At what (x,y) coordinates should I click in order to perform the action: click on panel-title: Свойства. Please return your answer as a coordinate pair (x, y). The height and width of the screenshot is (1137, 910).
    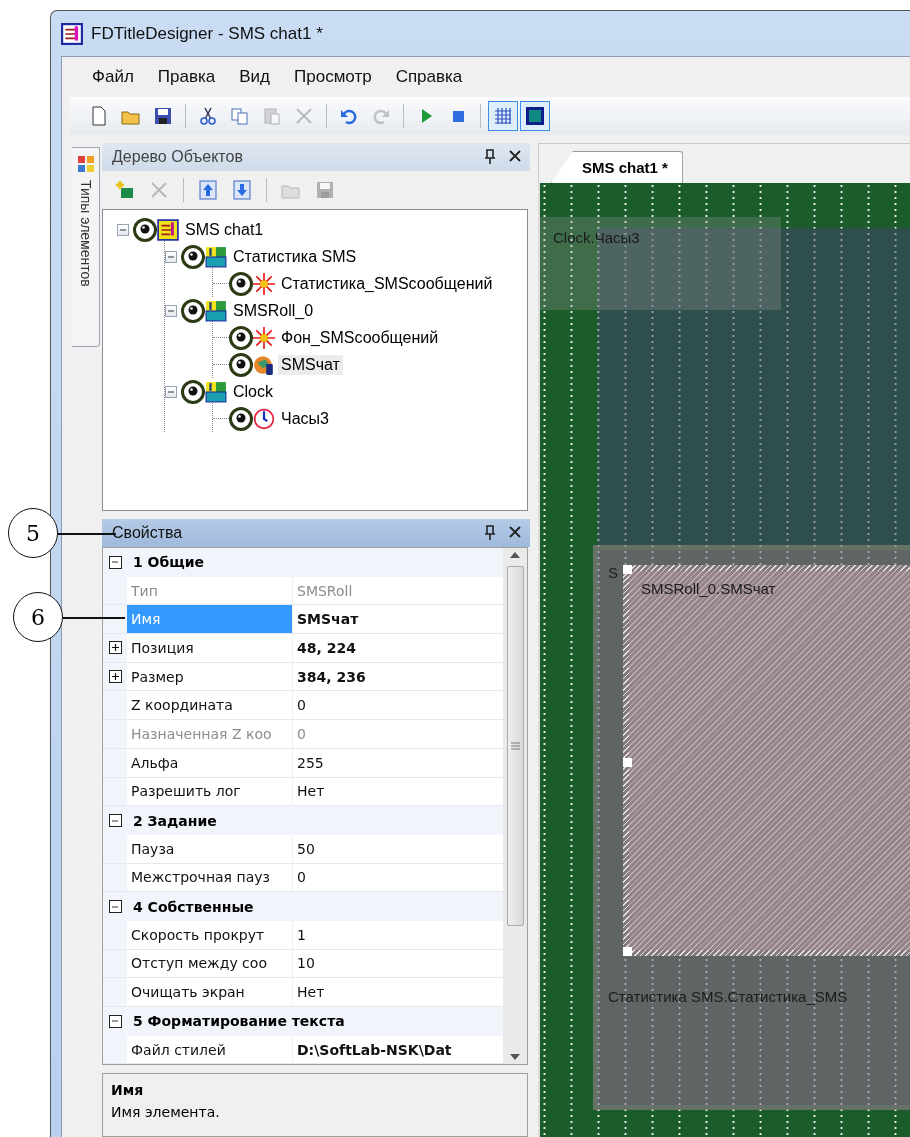
    Looking at the image, I should click on (148, 533).